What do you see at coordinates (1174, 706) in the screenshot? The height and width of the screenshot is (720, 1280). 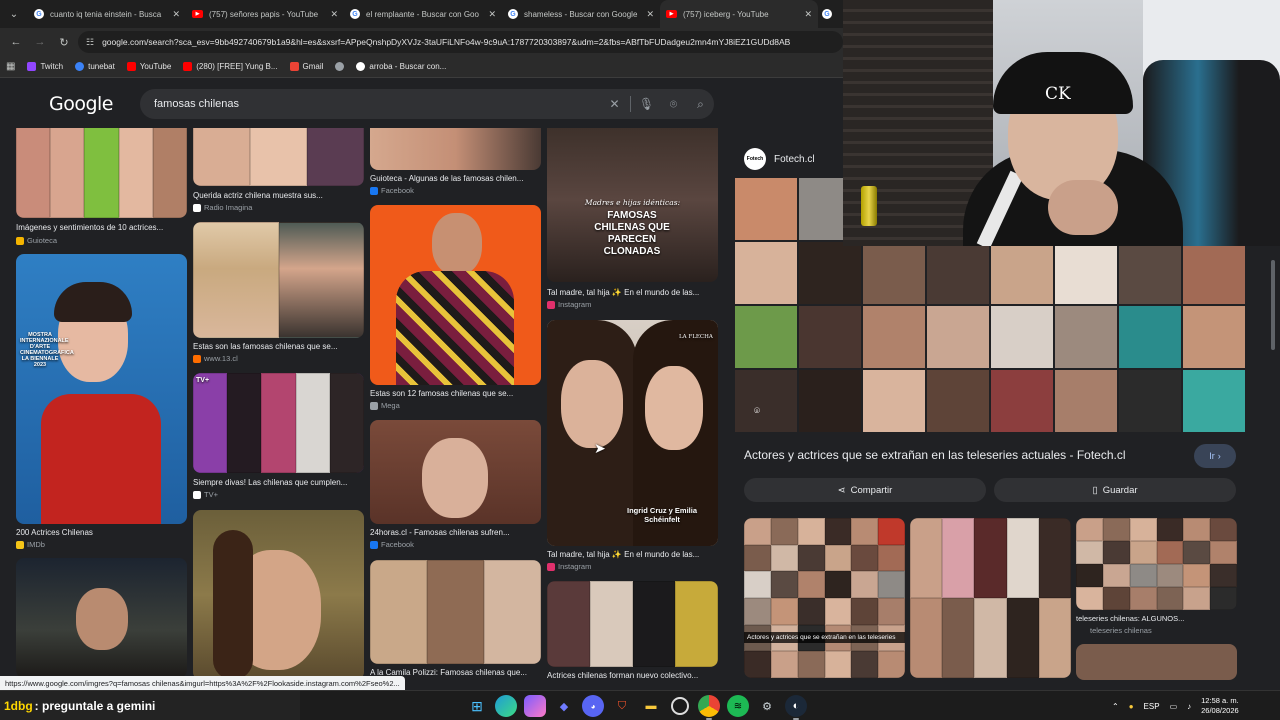 I see `network-icon: ▭` at bounding box center [1174, 706].